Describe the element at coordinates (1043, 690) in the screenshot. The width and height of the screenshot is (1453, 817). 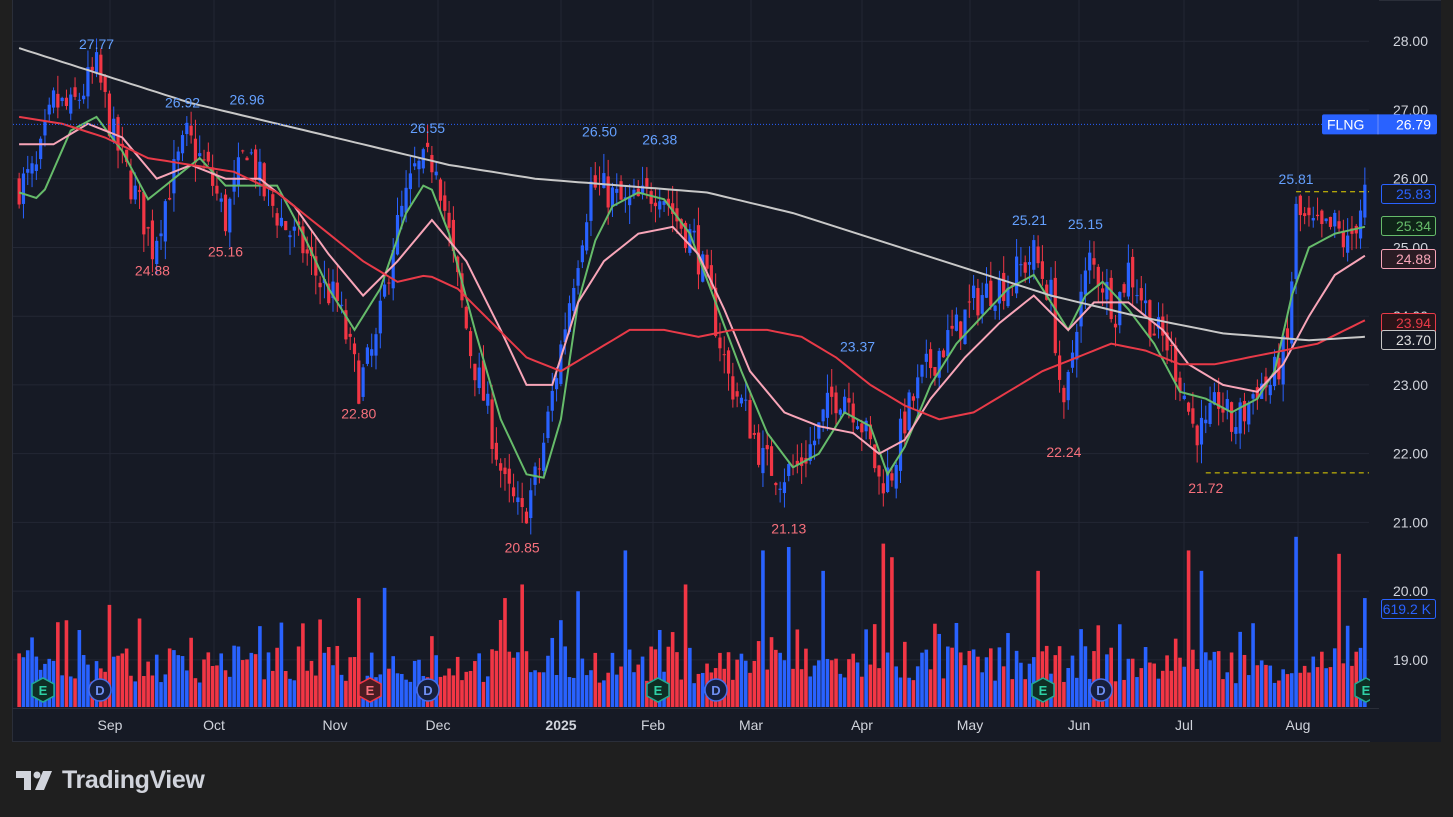
I see `earnings-marker: E` at that location.